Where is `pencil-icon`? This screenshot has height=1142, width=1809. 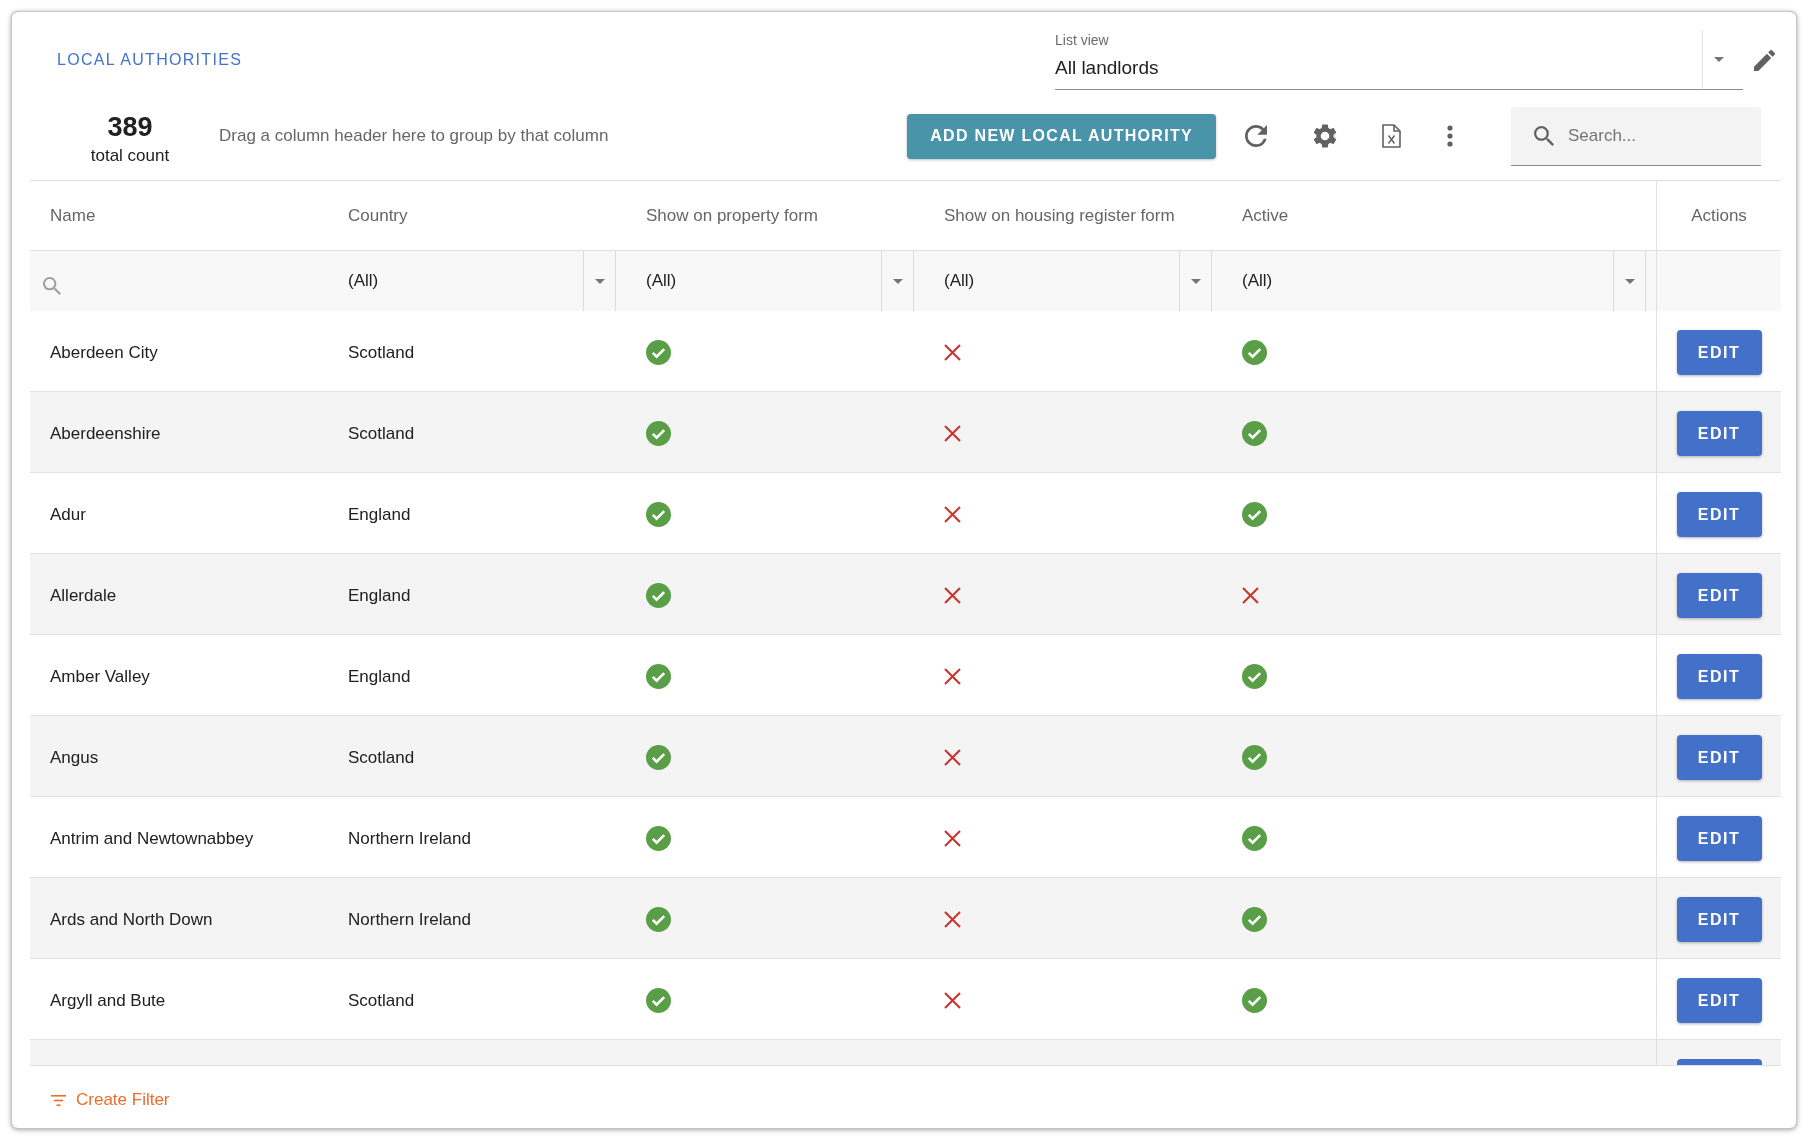 pencil-icon is located at coordinates (1764, 60).